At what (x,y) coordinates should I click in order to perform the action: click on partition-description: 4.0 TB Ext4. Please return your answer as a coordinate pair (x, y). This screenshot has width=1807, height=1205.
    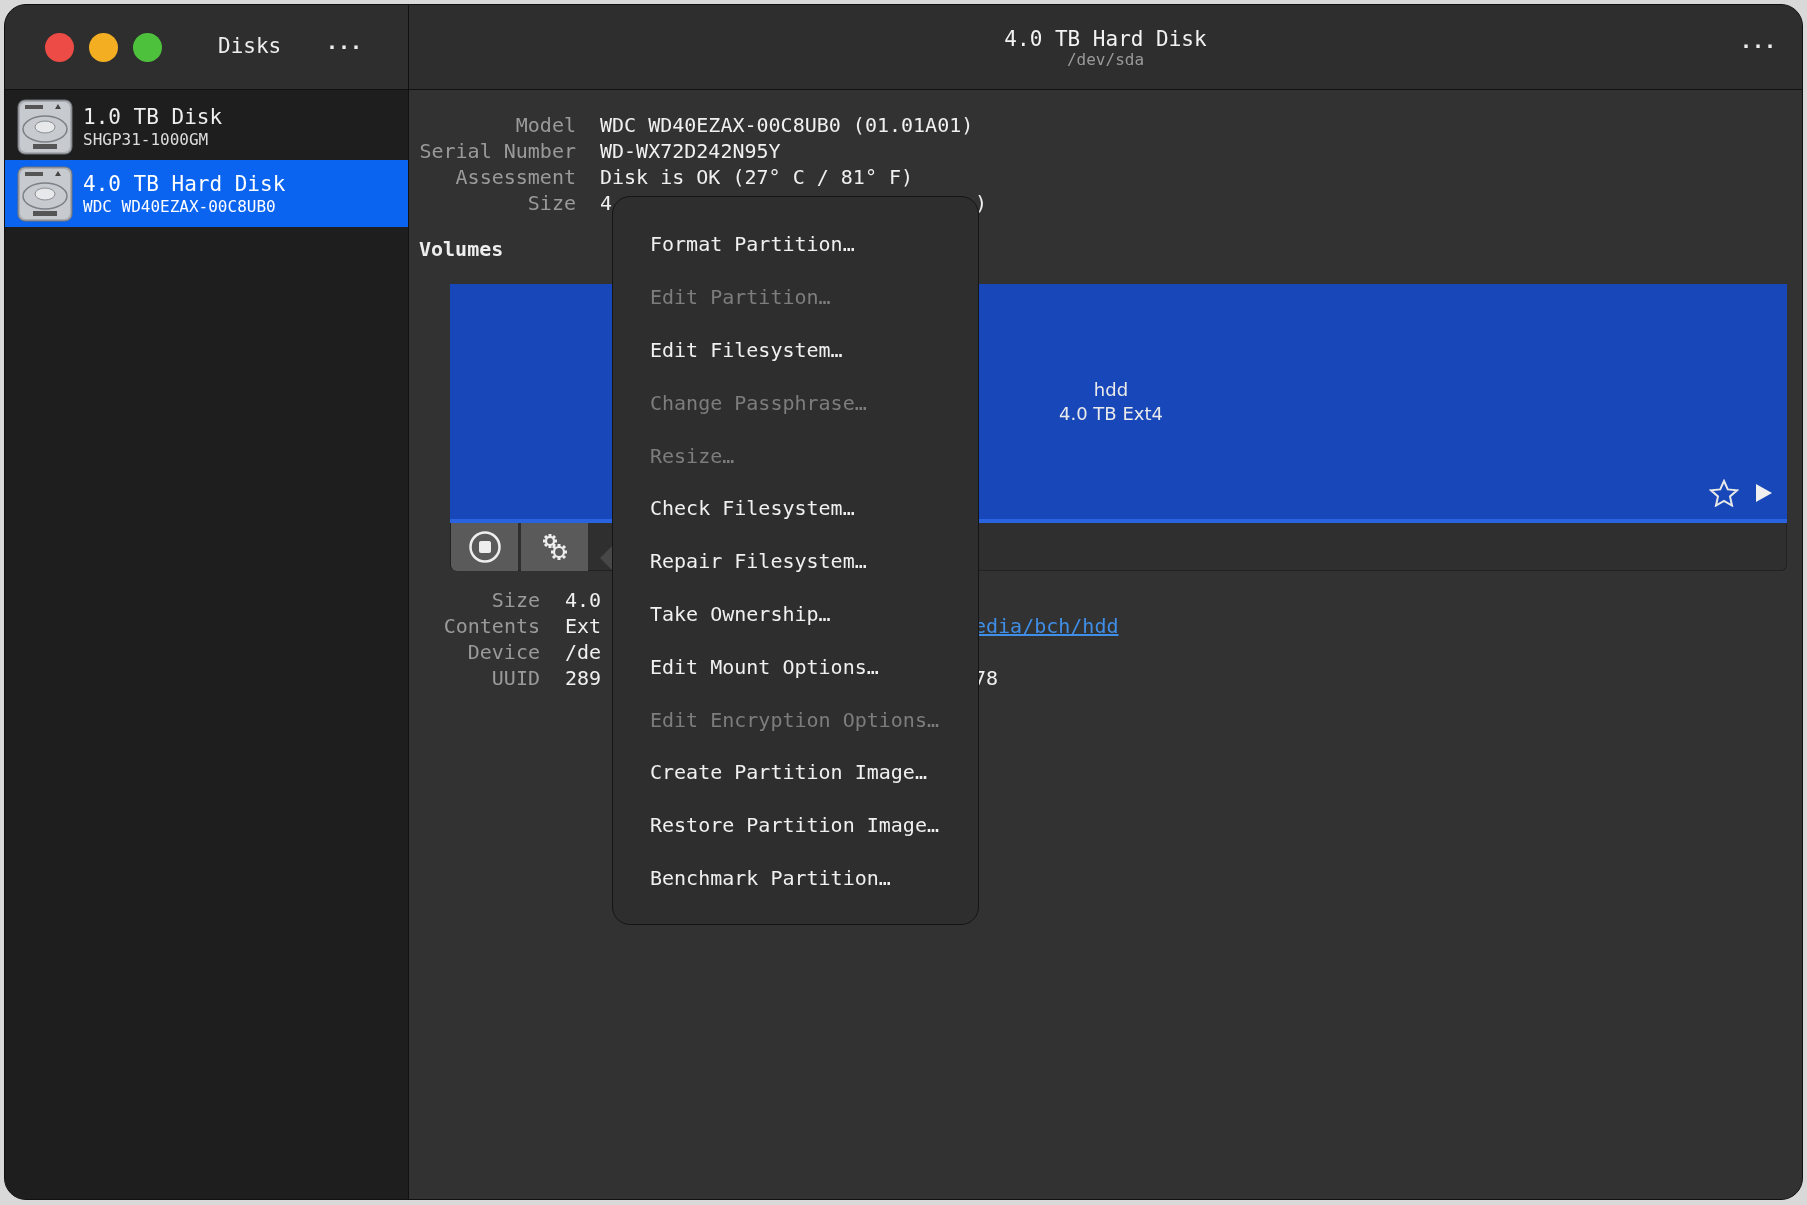
    Looking at the image, I should click on (1111, 413).